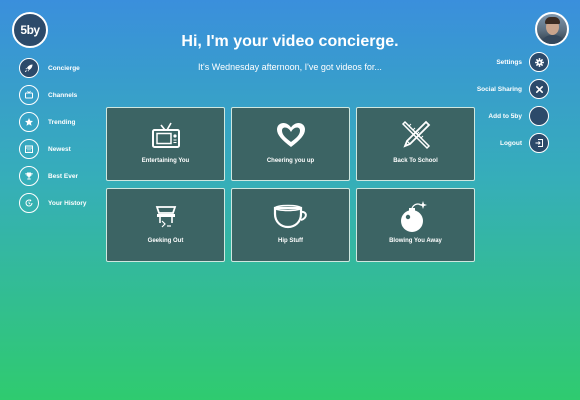 This screenshot has height=400, width=580. I want to click on avatar-hair, so click(552, 20).